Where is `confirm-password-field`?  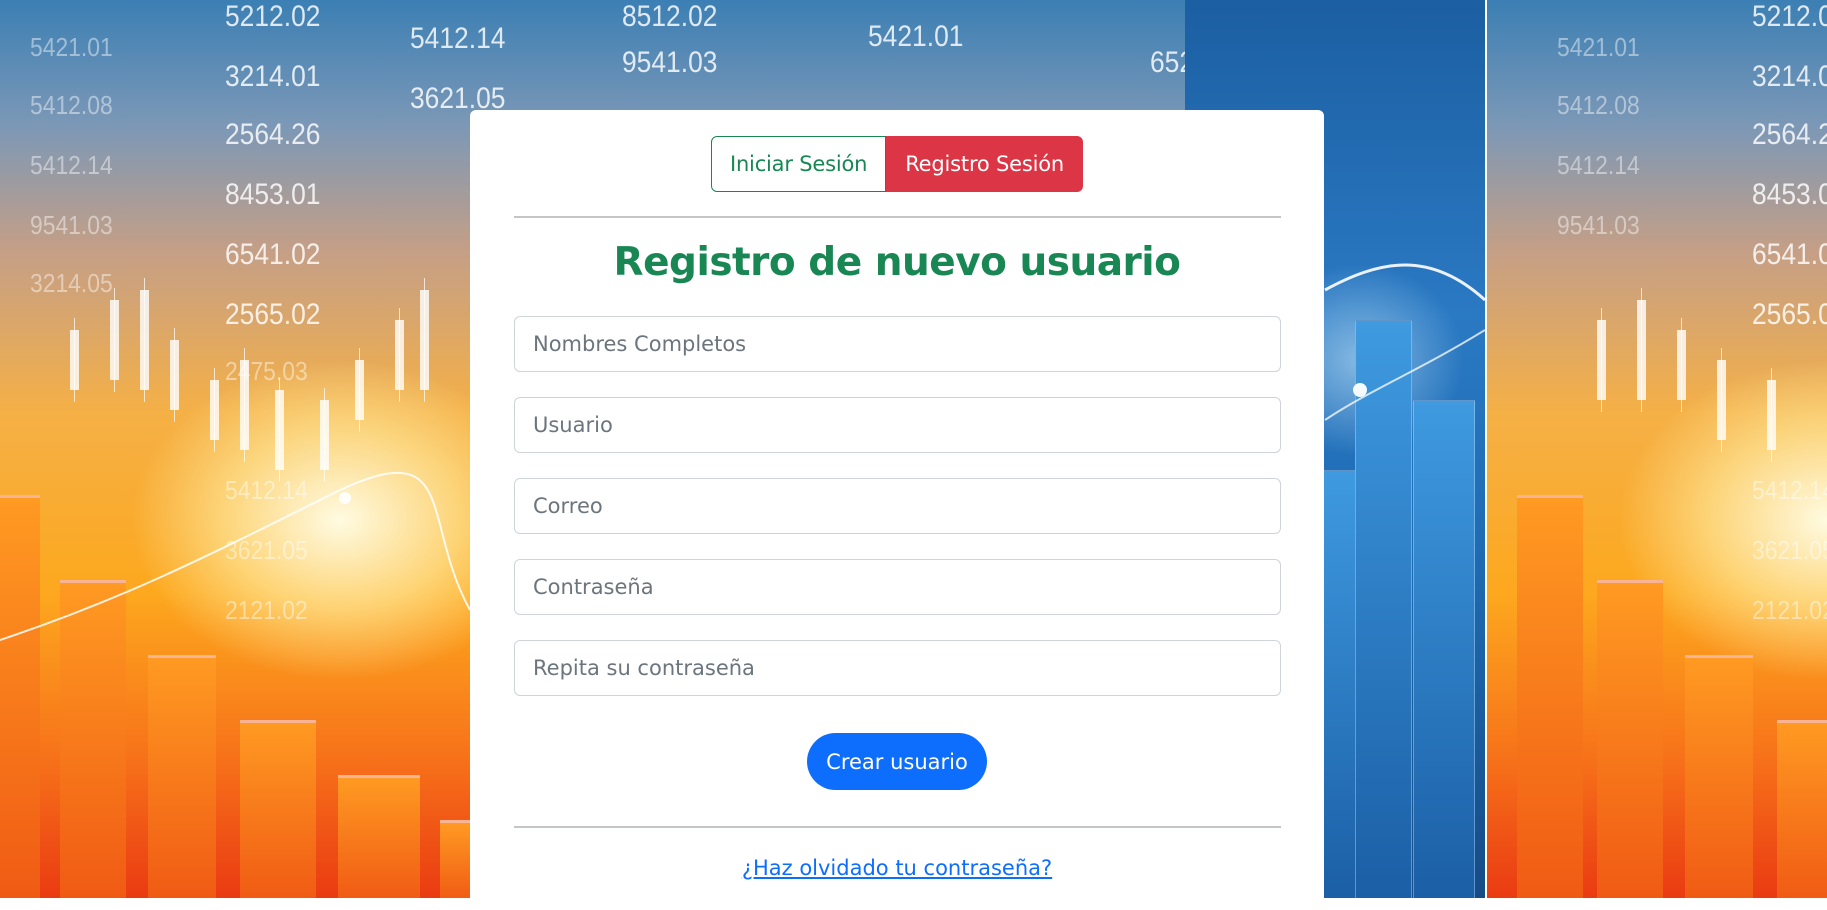 confirm-password-field is located at coordinates (897, 668).